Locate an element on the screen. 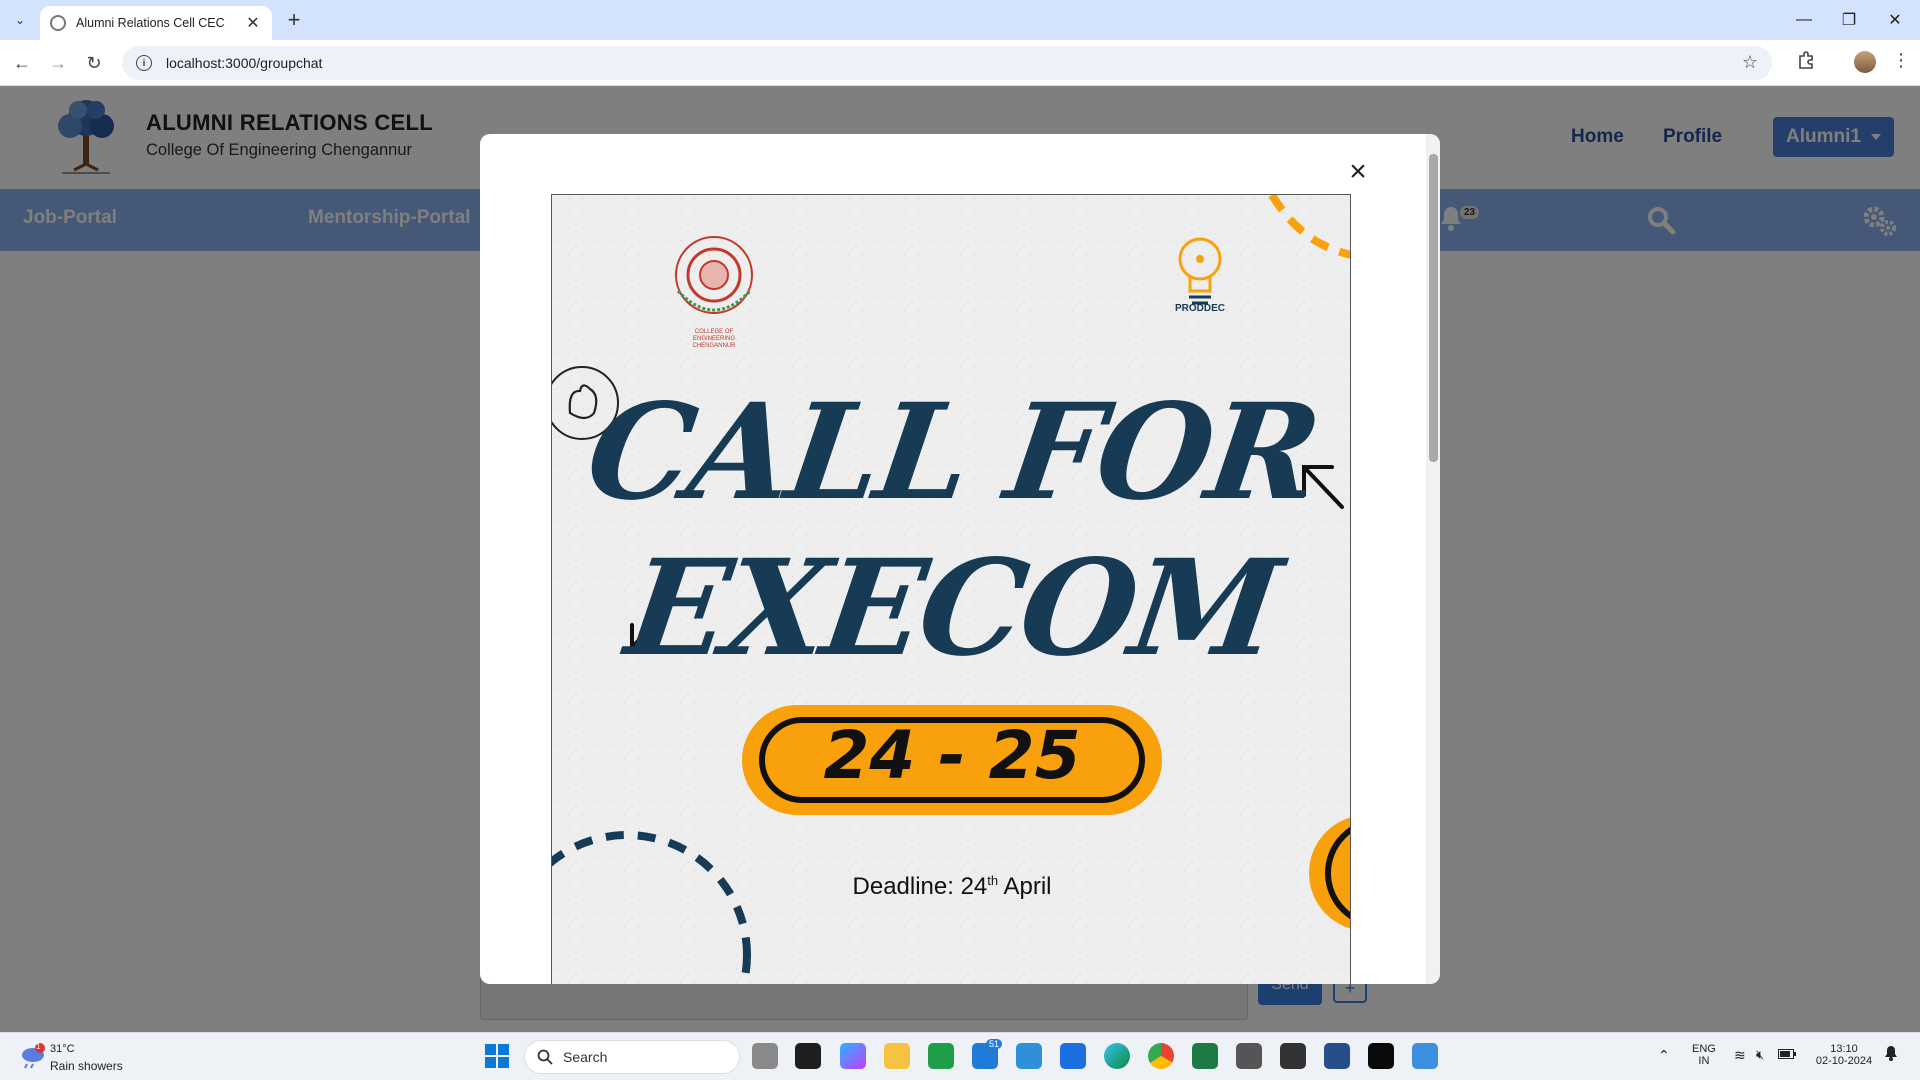 Image resolution: width=1920 pixels, height=1080 pixels. tab-title: Alumni Relations Cell CEC is located at coordinates (150, 23).